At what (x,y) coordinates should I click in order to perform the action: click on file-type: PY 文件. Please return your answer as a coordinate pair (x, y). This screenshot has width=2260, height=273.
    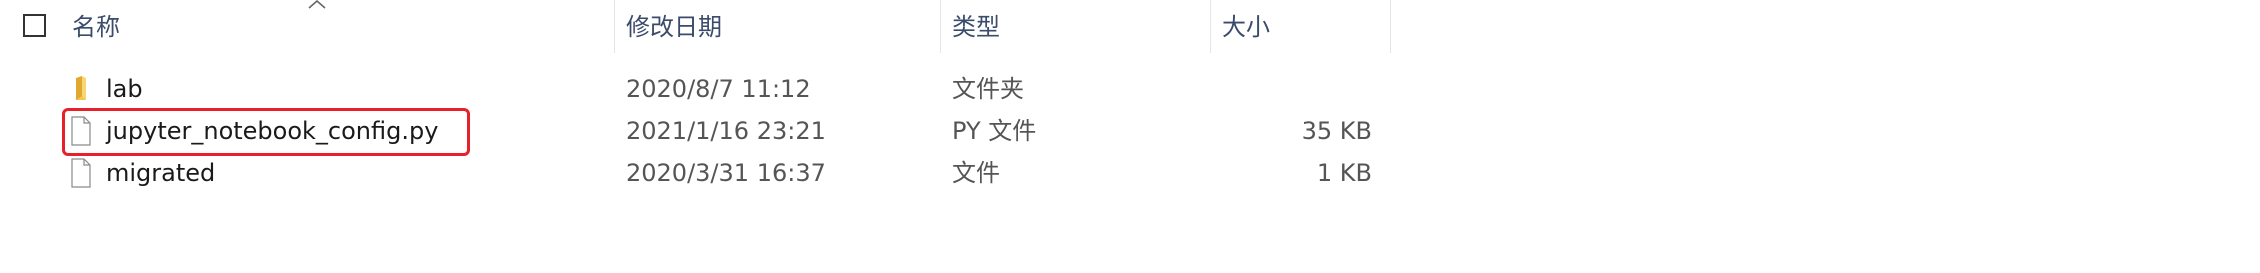
    Looking at the image, I should click on (994, 131).